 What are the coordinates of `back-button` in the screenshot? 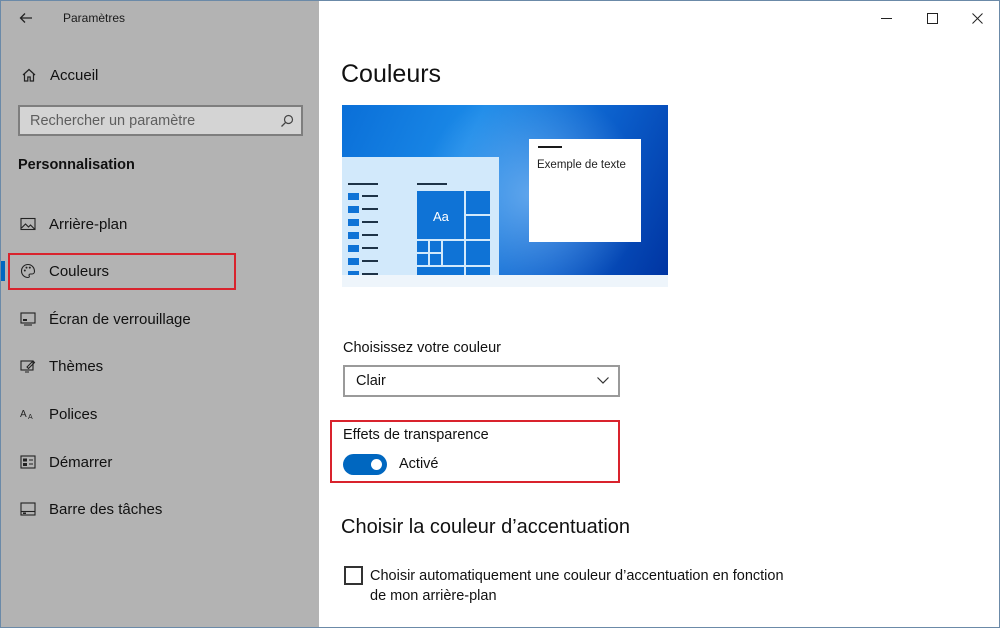 It's located at (26, 18).